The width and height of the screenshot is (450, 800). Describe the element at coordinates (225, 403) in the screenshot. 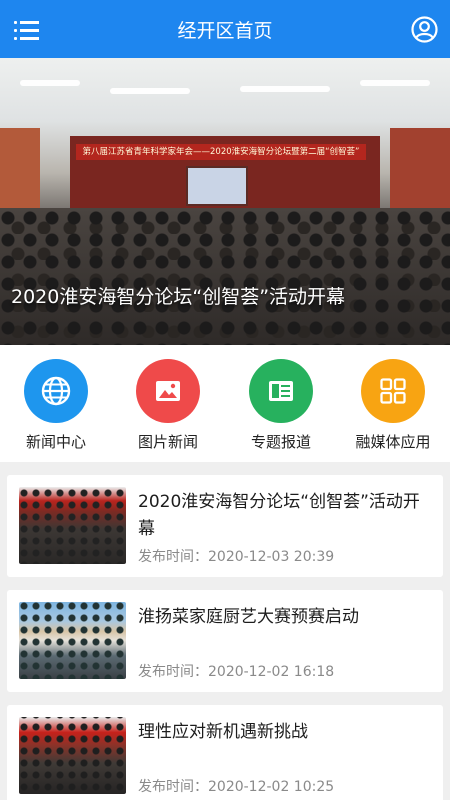

I see `category-shortcuts: 新闻中心 图片新闻 专题报道 融媒体应用` at that location.